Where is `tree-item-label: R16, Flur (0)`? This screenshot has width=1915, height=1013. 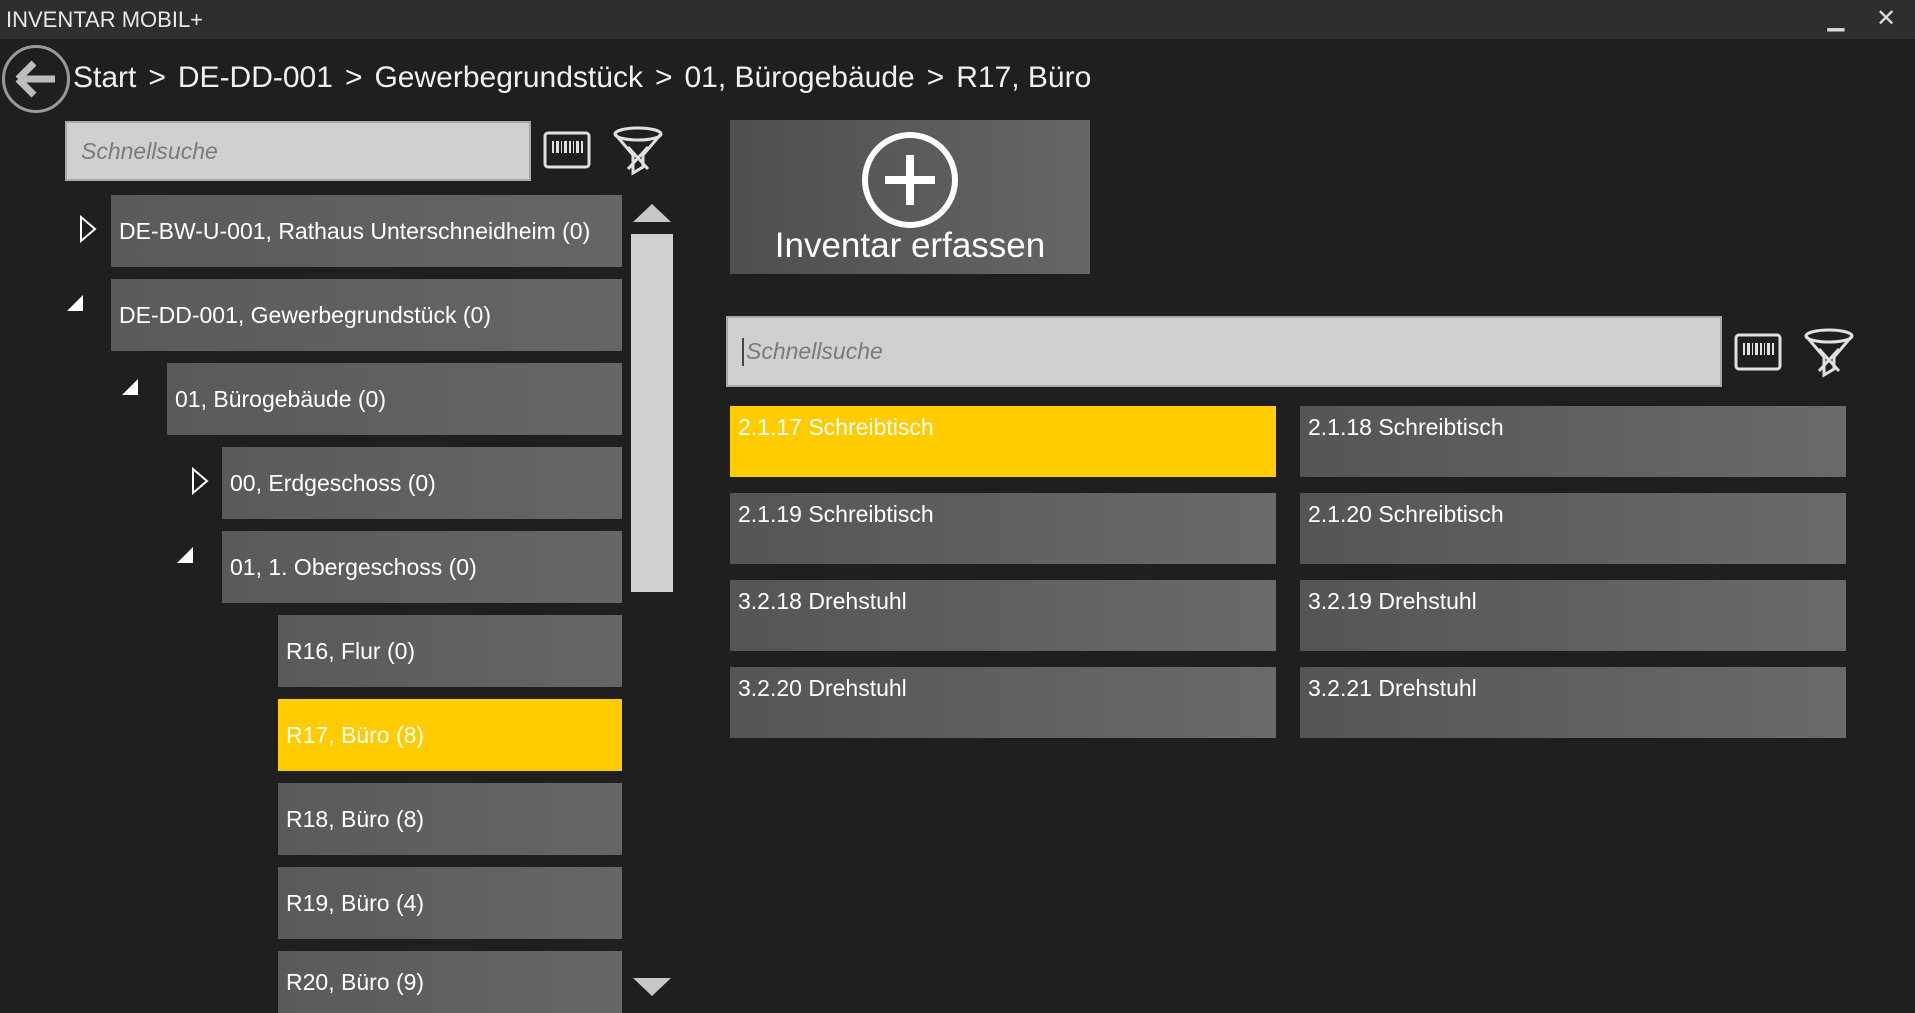 tree-item-label: R16, Flur (0) is located at coordinates (351, 650).